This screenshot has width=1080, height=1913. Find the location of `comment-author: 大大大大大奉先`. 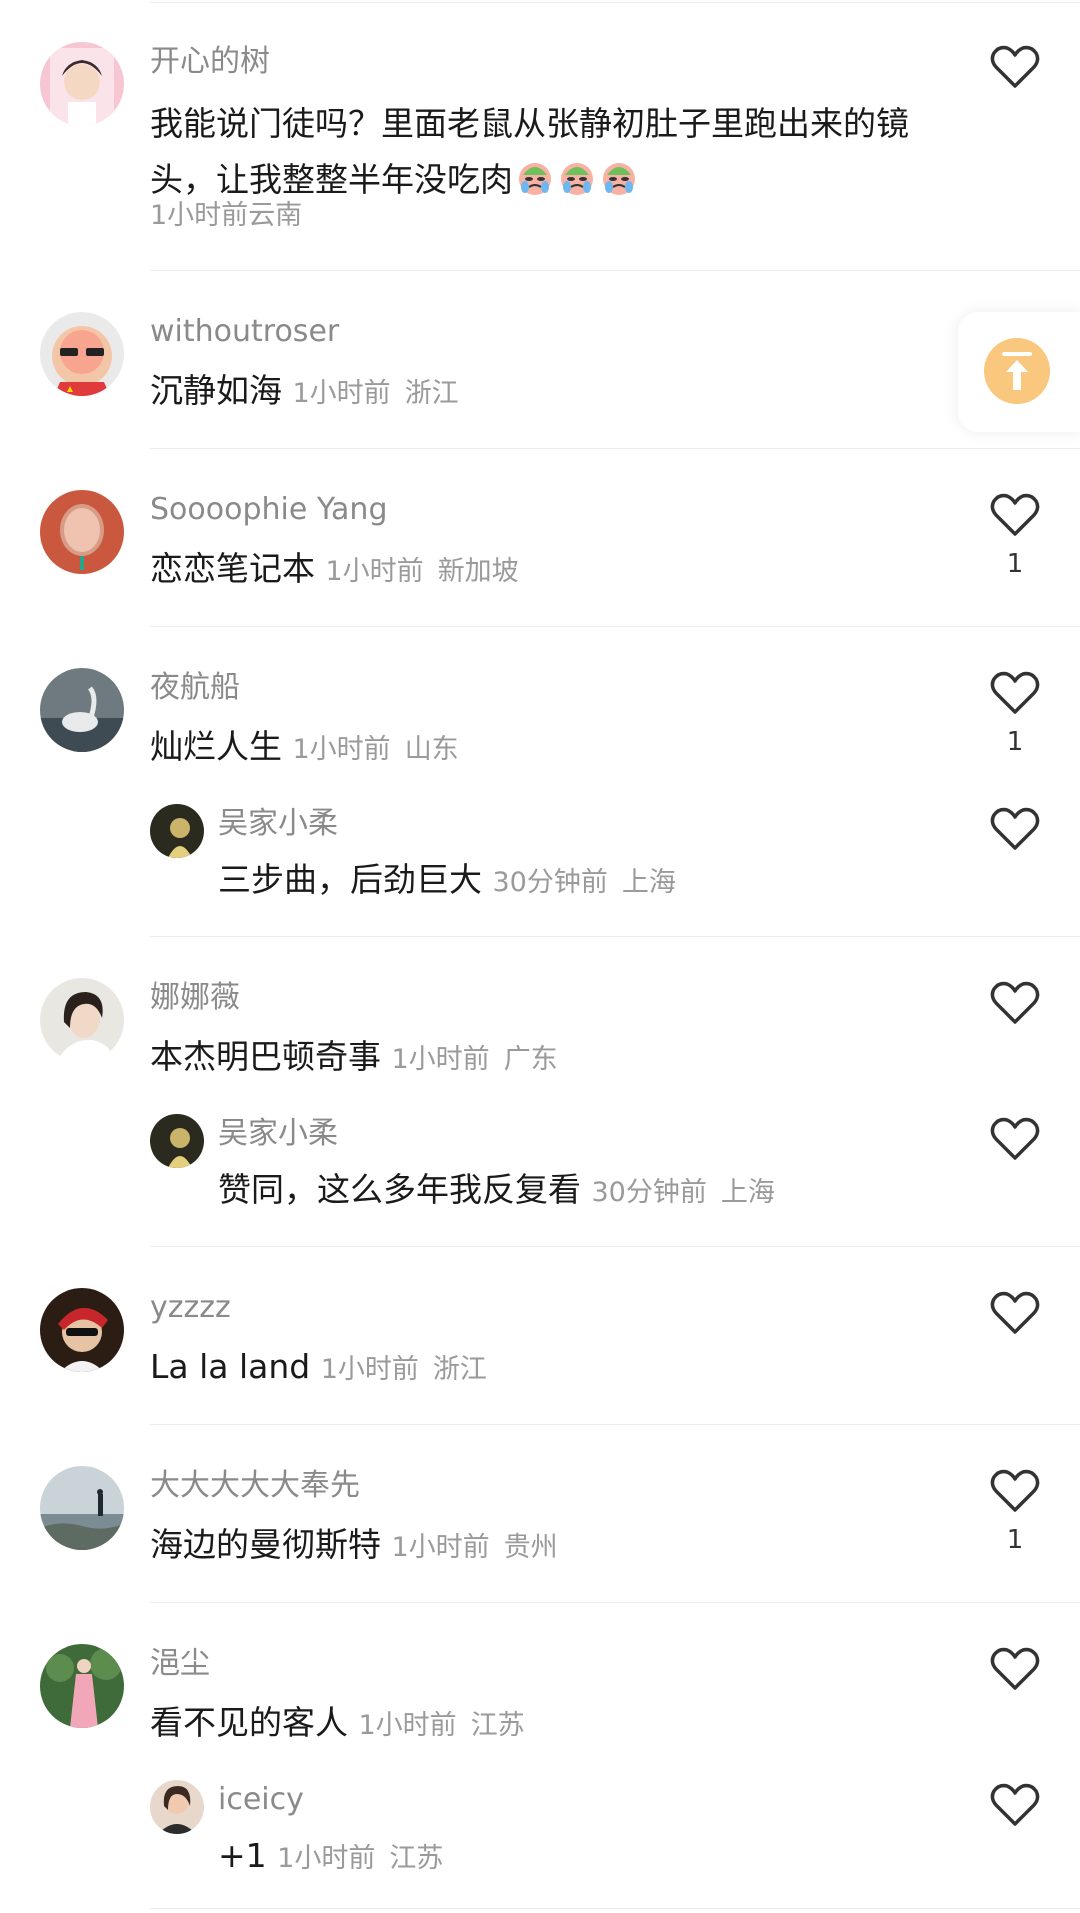

comment-author: 大大大大大奉先 is located at coordinates (255, 1486).